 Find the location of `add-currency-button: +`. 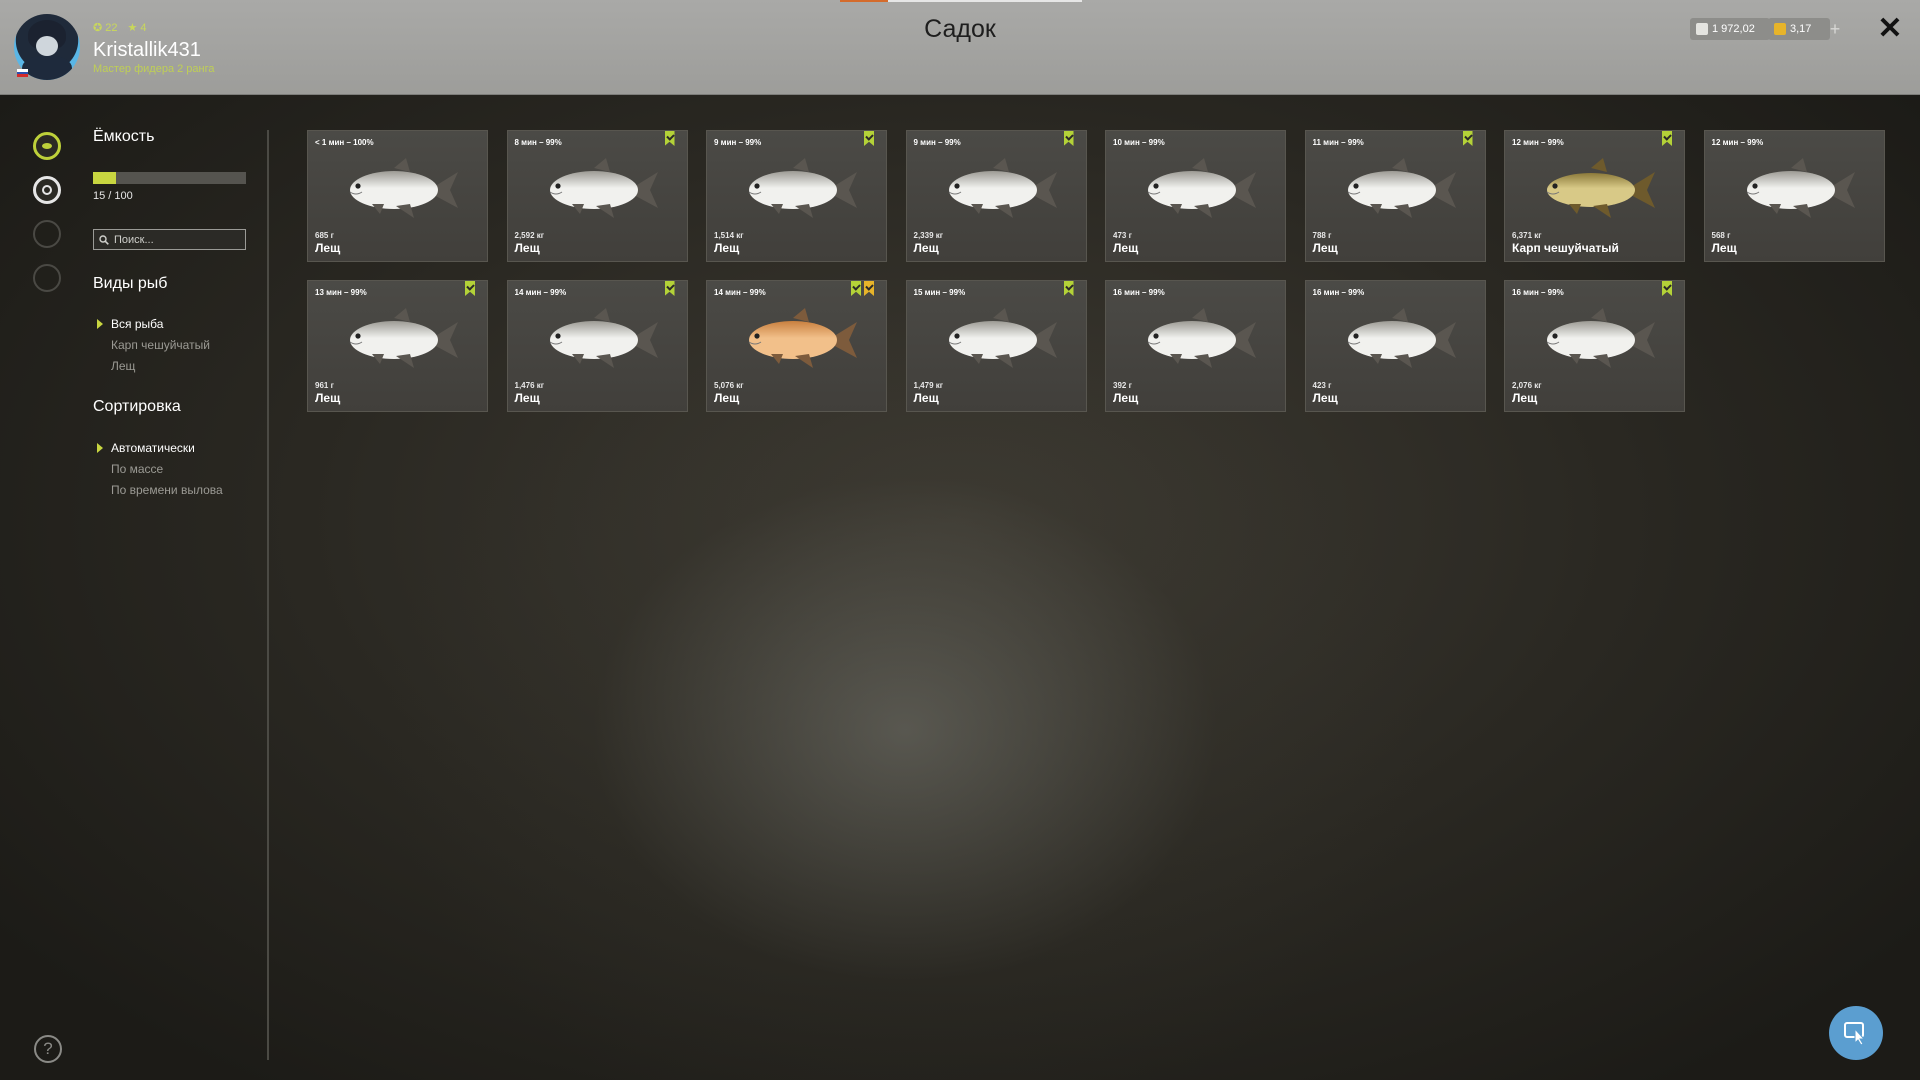

add-currency-button: + is located at coordinates (1835, 29).